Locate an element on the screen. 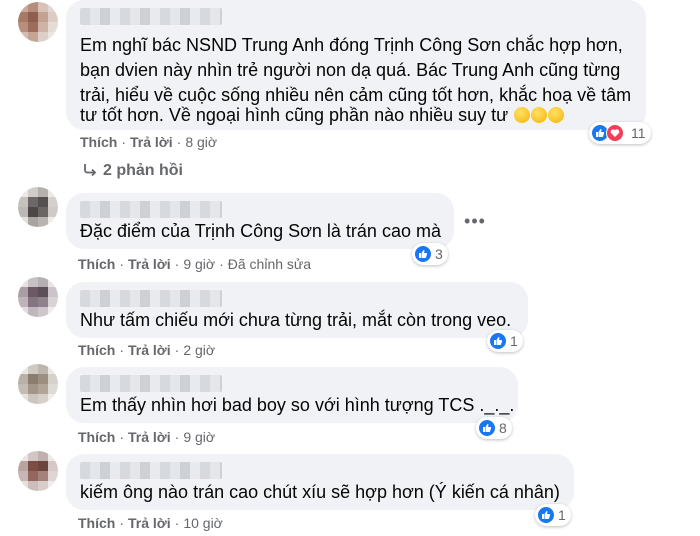  timestamp: 8 giờ is located at coordinates (201, 142).